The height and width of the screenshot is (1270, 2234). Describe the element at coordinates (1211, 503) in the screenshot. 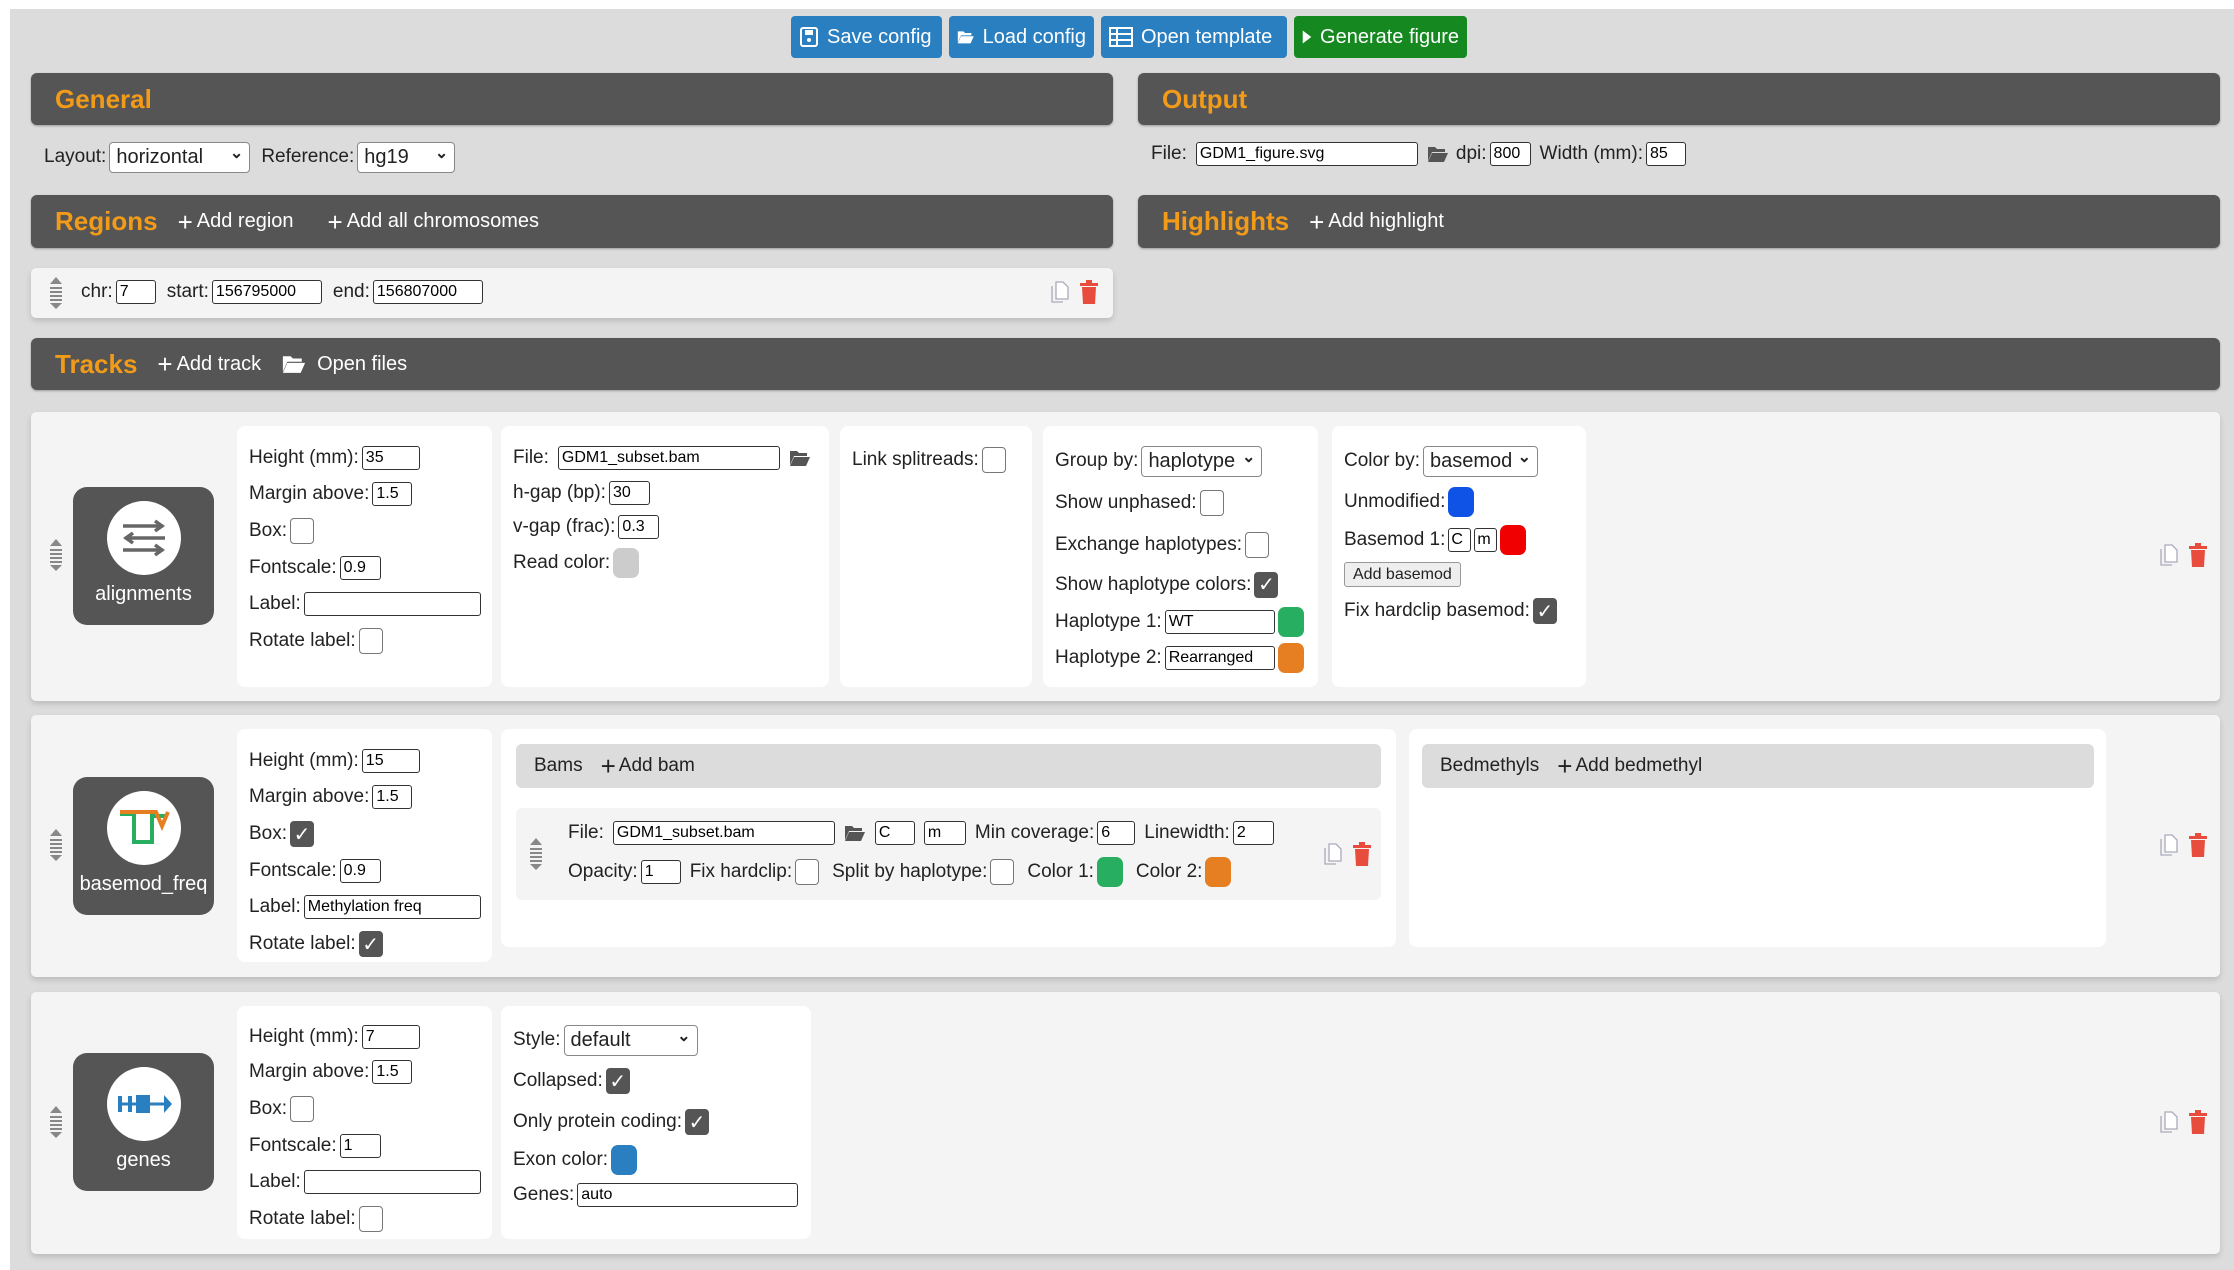

I see `show-unphased-checkbox` at that location.